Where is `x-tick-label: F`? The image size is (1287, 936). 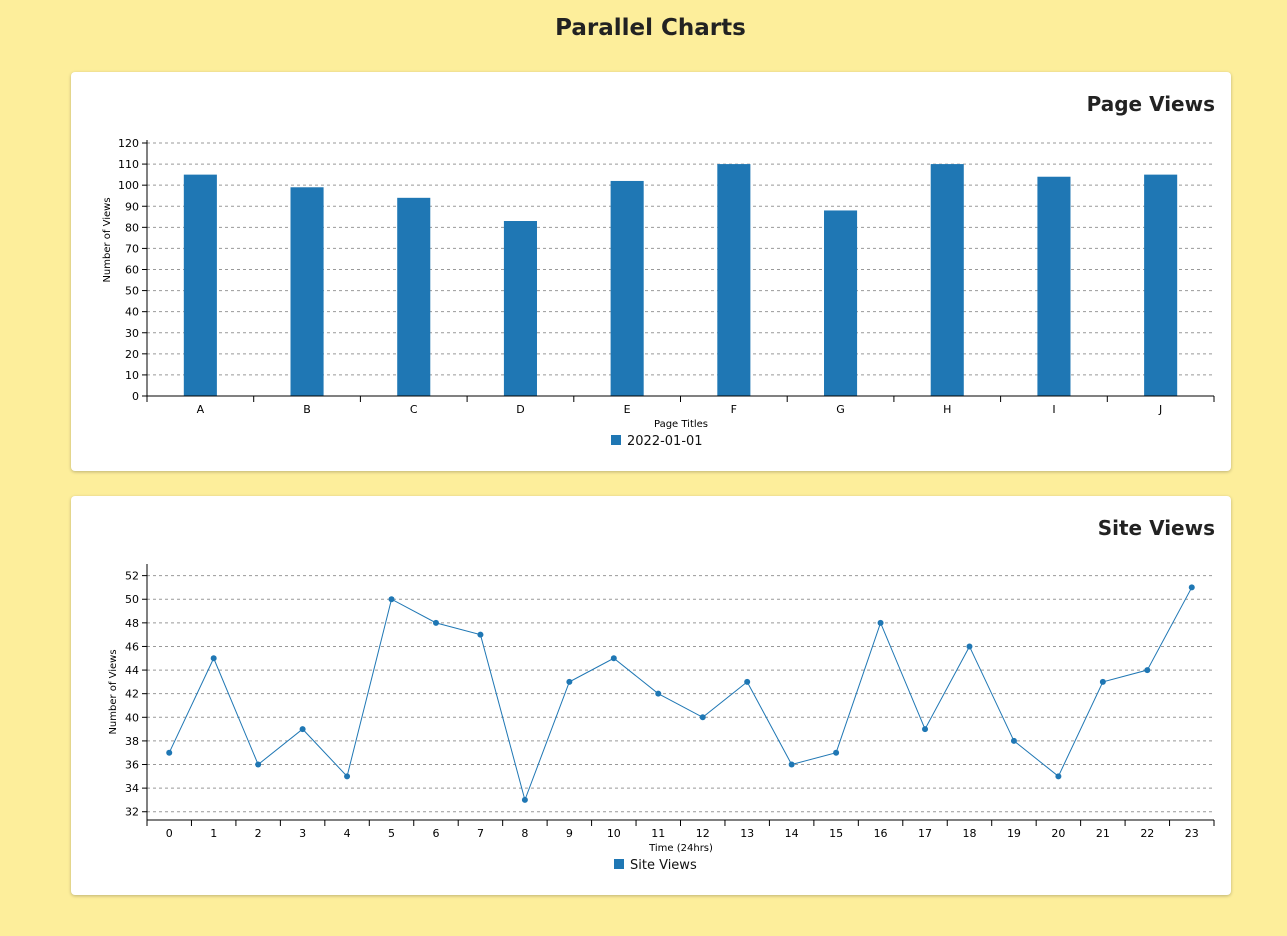
x-tick-label: F is located at coordinates (734, 409).